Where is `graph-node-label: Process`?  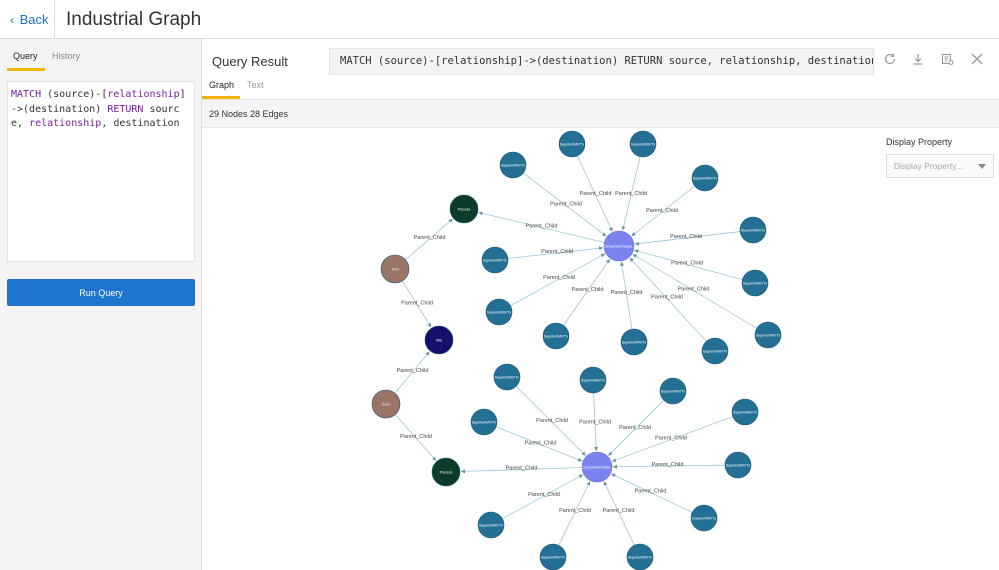
graph-node-label: Process is located at coordinates (446, 473).